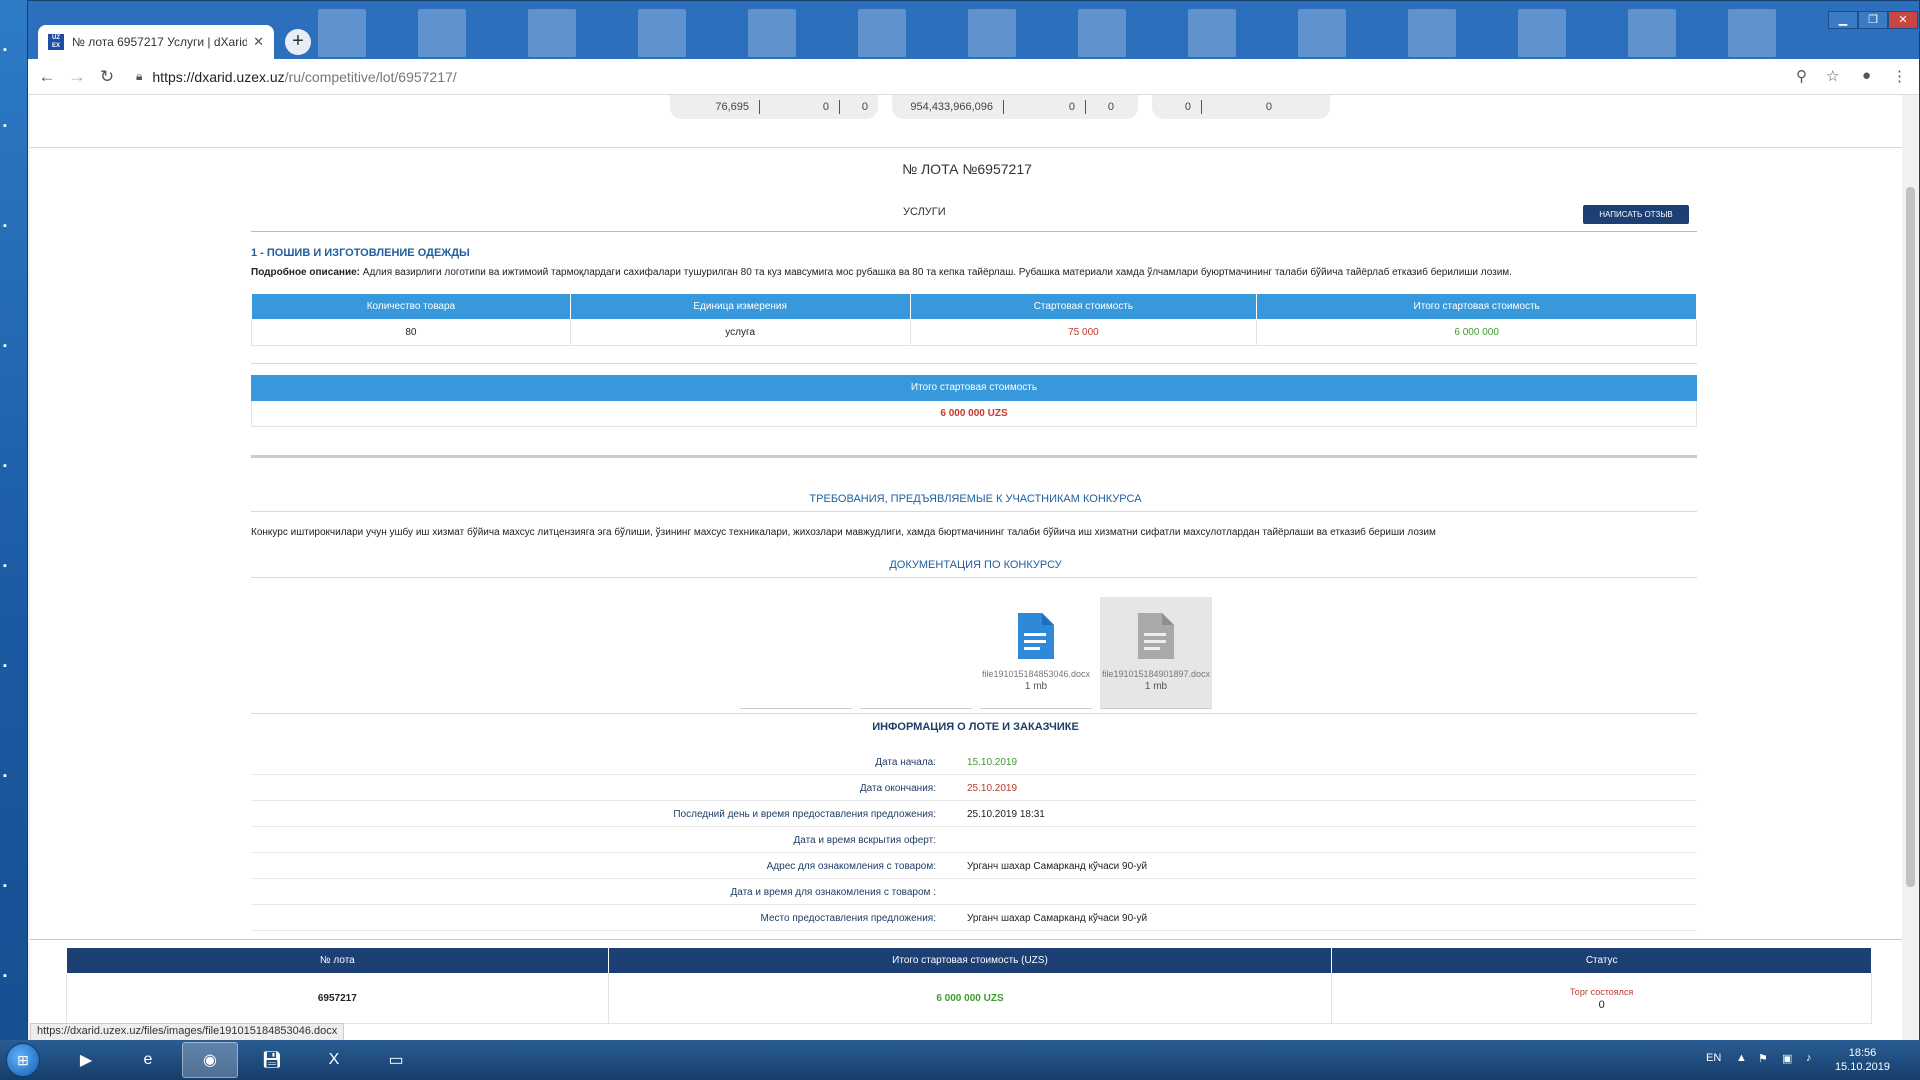 The image size is (1920, 1080). I want to click on file-explorer-icon: ▭, so click(396, 1060).